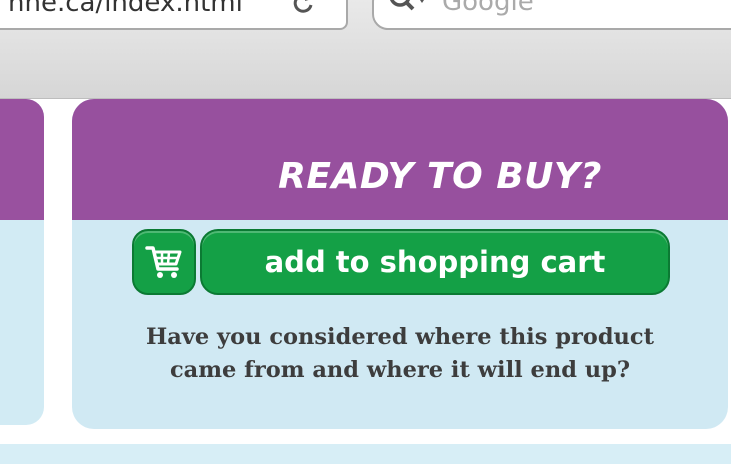 Image resolution: width=731 pixels, height=464 pixels. Describe the element at coordinates (125, 9) in the screenshot. I see `address-bar-text: nne.ca/index.html` at that location.